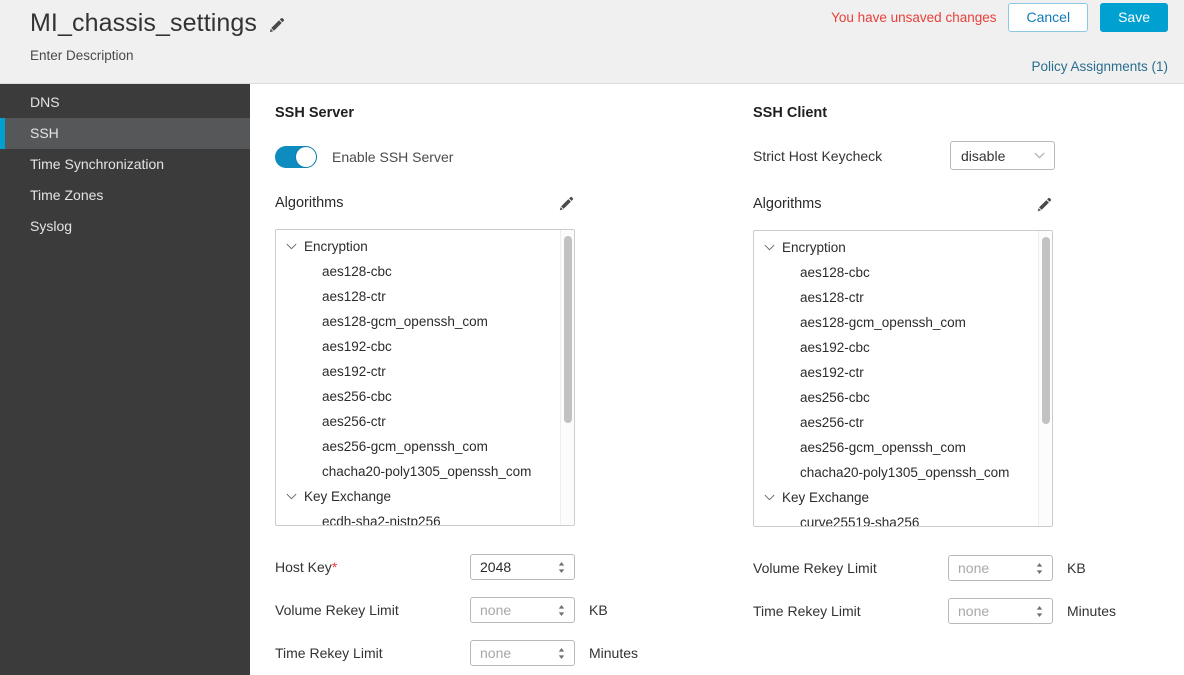 Image resolution: width=1184 pixels, height=675 pixels. What do you see at coordinates (818, 155) in the screenshot?
I see `strict-host-keycheck-label: Strict Host Keycheck` at bounding box center [818, 155].